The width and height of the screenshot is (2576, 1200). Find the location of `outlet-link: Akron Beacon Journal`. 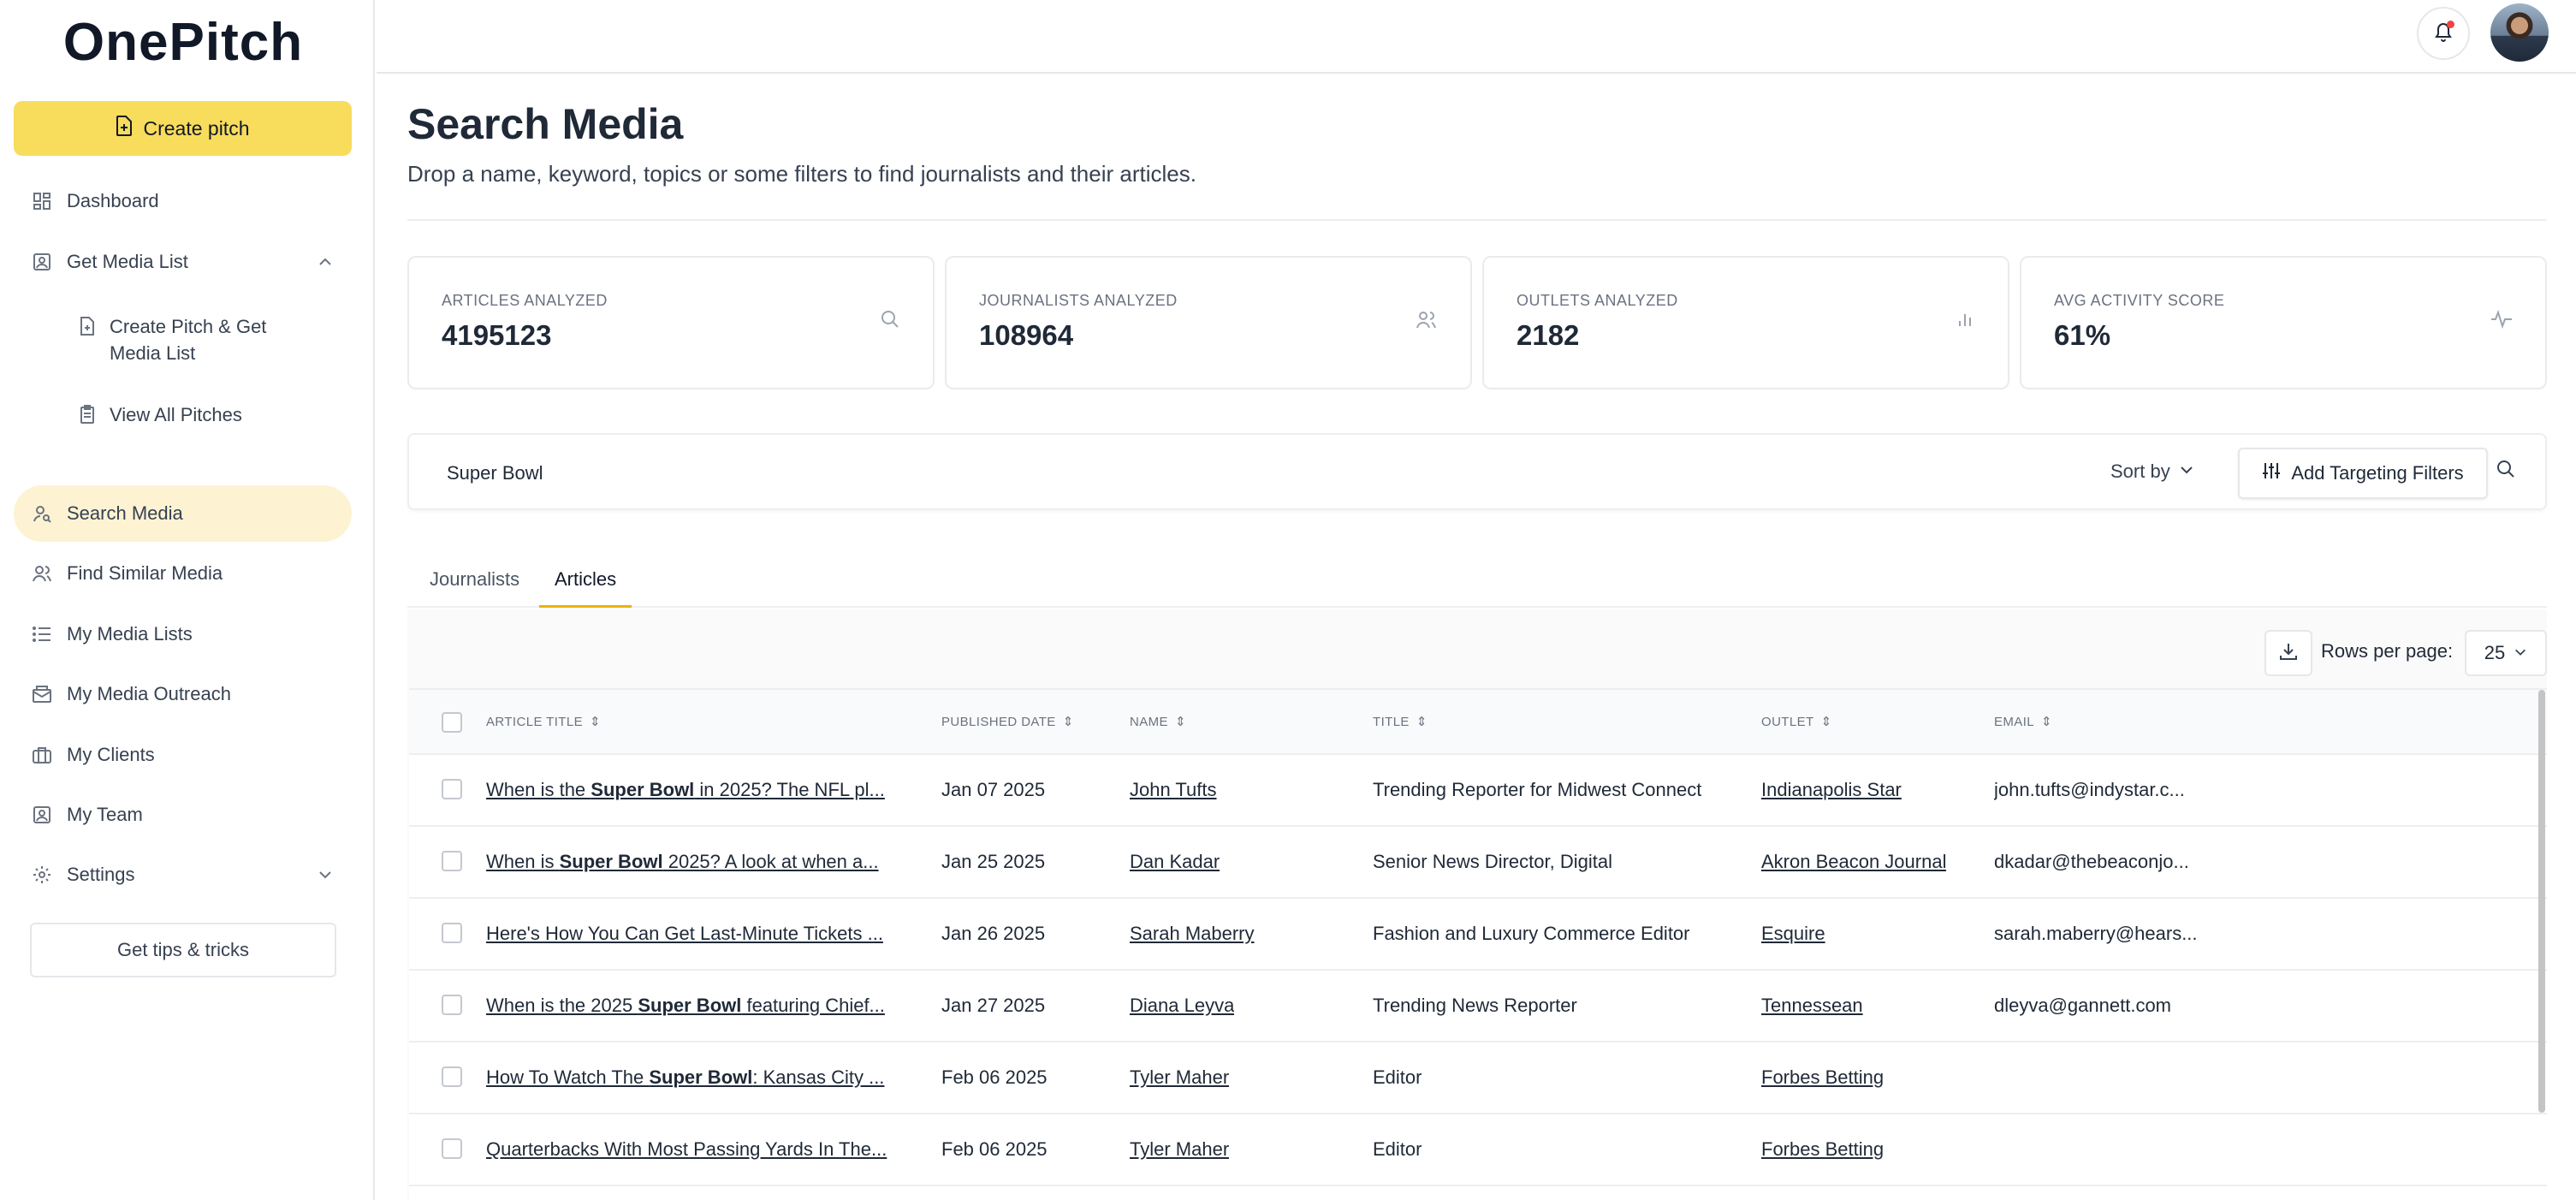

outlet-link: Akron Beacon Journal is located at coordinates (1853, 862).